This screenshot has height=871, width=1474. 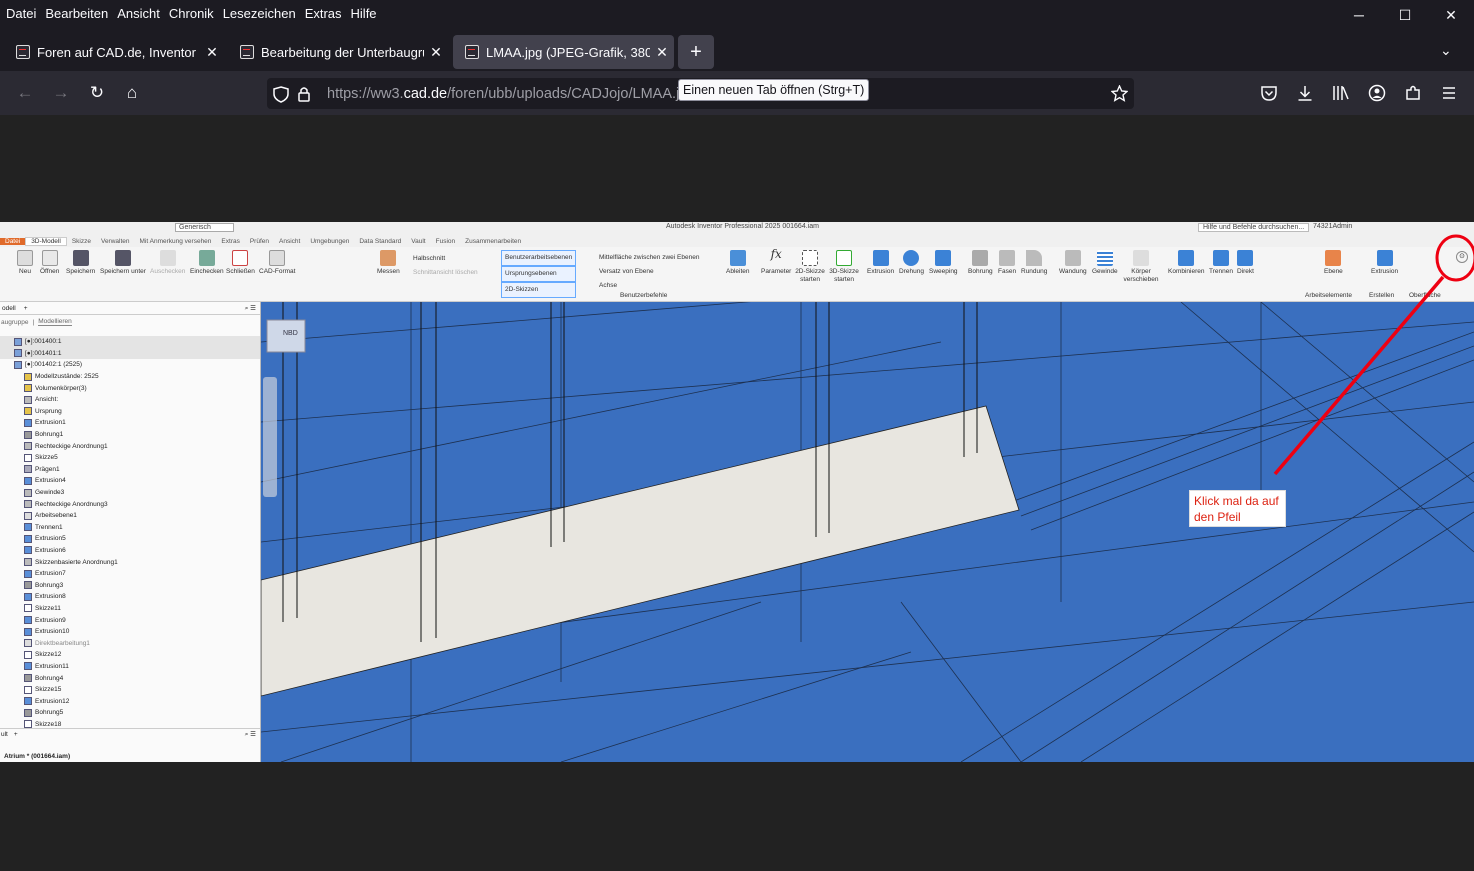 I want to click on menu-datei: Datei, so click(x=21, y=13).